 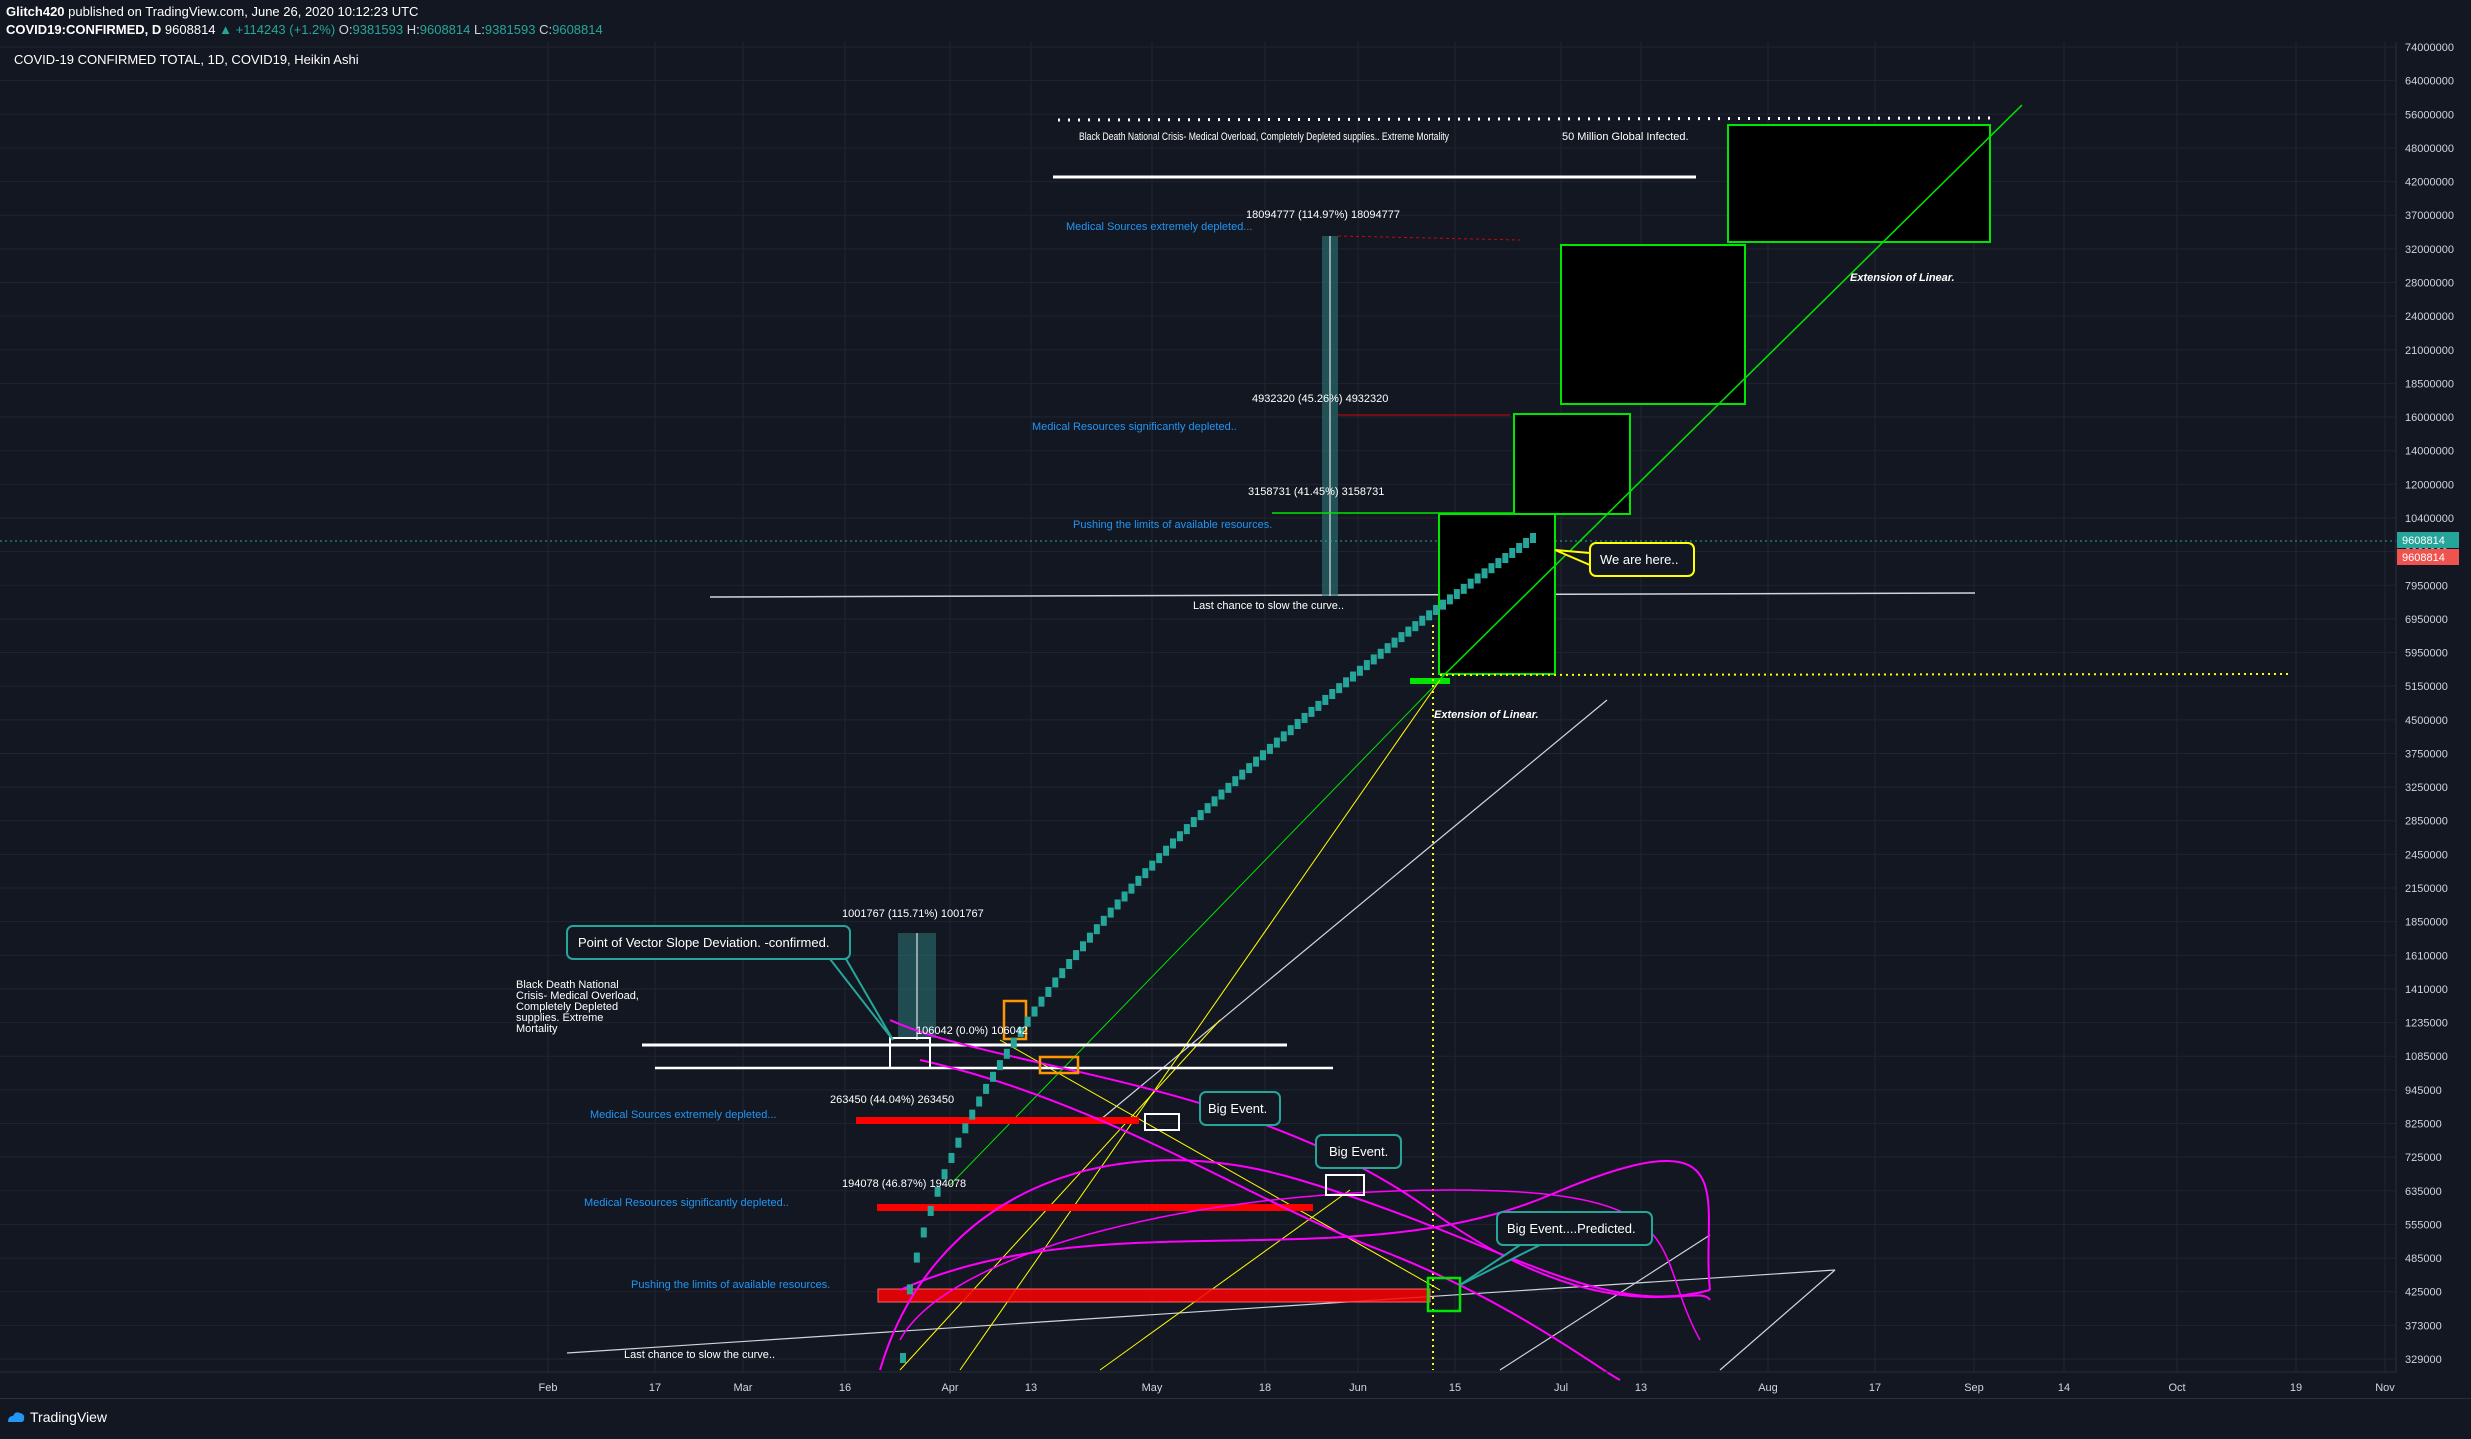 What do you see at coordinates (892, 1100) in the screenshot?
I see `lower-measure-a: 263450 (44.04%) 263450` at bounding box center [892, 1100].